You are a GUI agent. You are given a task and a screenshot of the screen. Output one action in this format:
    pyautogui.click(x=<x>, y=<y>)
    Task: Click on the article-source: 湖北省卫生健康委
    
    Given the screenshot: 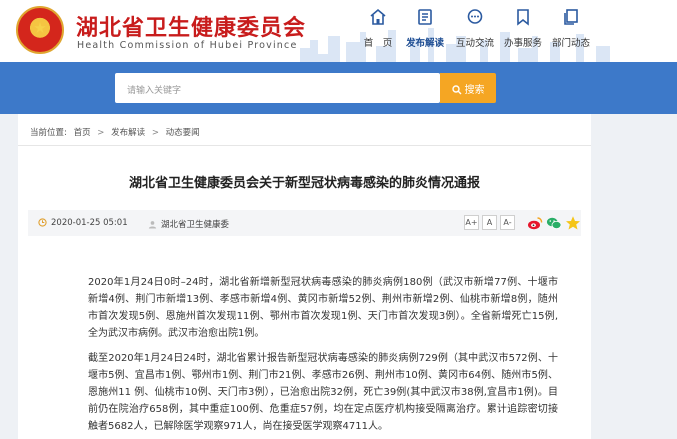 What is the action you would take?
    pyautogui.click(x=188, y=224)
    